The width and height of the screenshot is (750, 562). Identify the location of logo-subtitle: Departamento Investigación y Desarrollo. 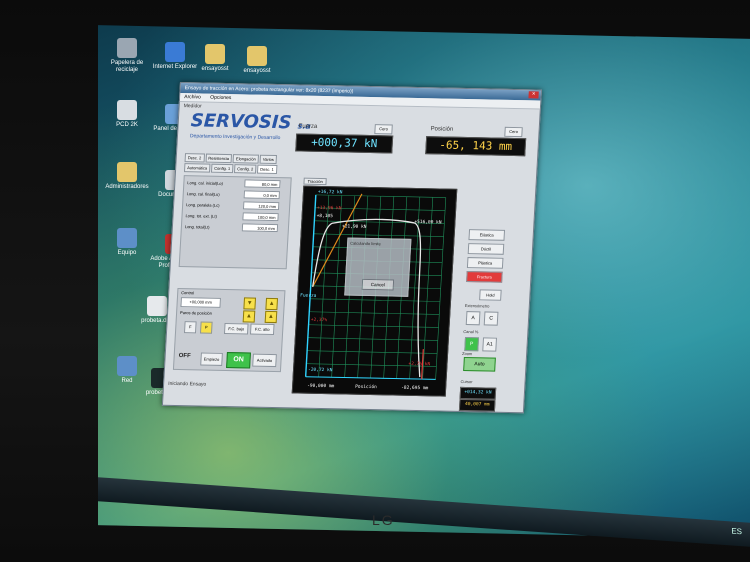
(235, 137).